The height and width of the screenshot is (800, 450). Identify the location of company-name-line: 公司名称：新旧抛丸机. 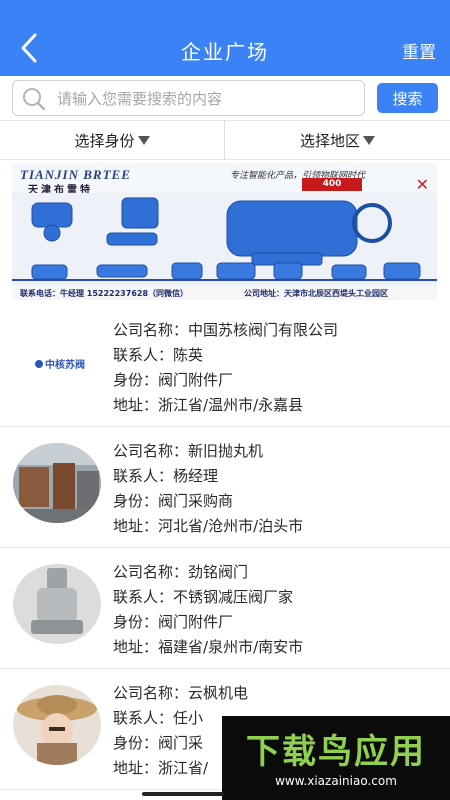
(208, 451).